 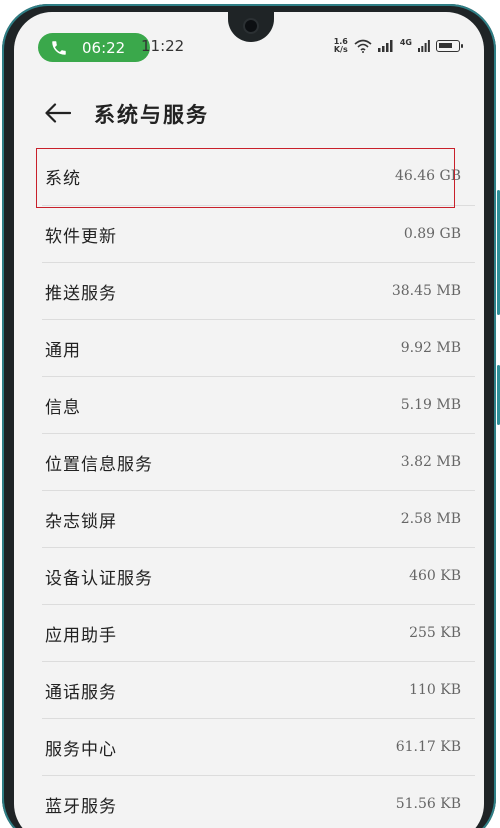 What do you see at coordinates (63, 350) in the screenshot?
I see `item-label: 通用` at bounding box center [63, 350].